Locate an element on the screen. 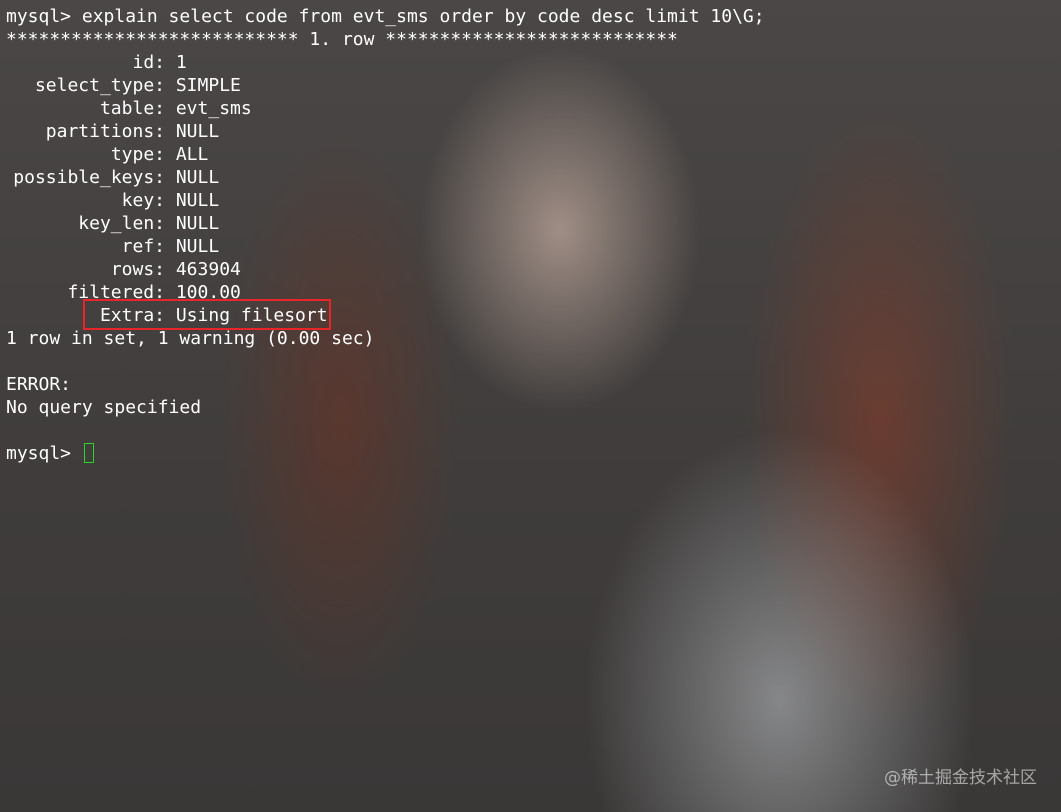 This screenshot has height=812, width=1061. explain-row: key_len: NULL is located at coordinates (112, 223).